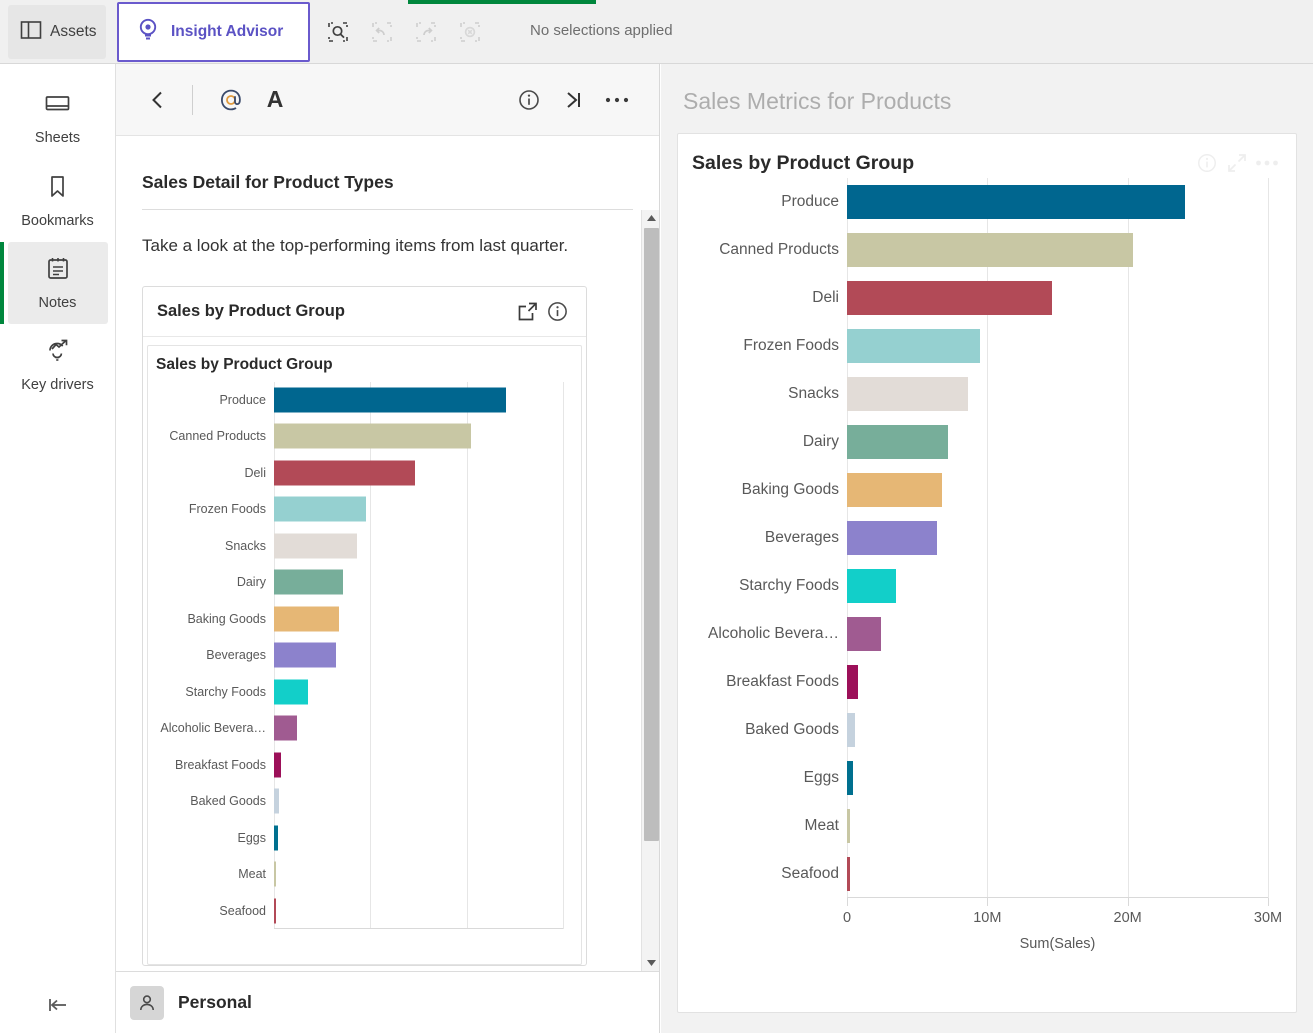 This screenshot has width=1313, height=1033. I want to click on clear-selections-button, so click(470, 32).